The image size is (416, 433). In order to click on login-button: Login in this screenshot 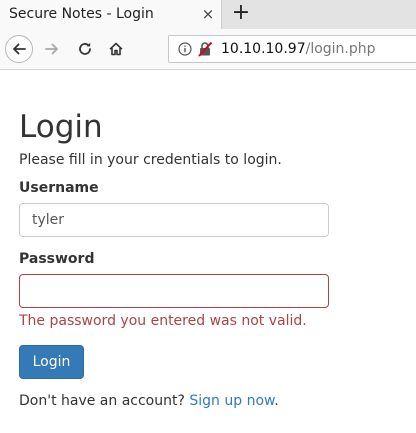, I will do `click(51, 362)`.